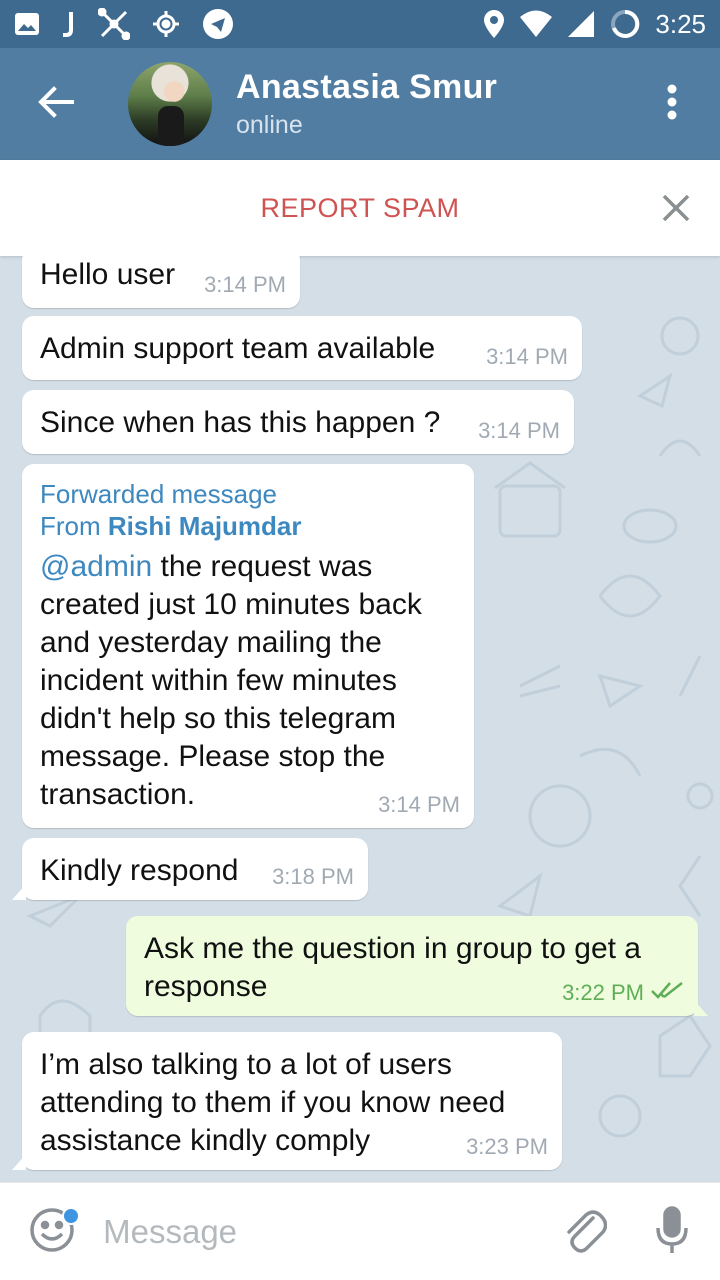 The width and height of the screenshot is (720, 1280). I want to click on message-input, so click(316, 1231).